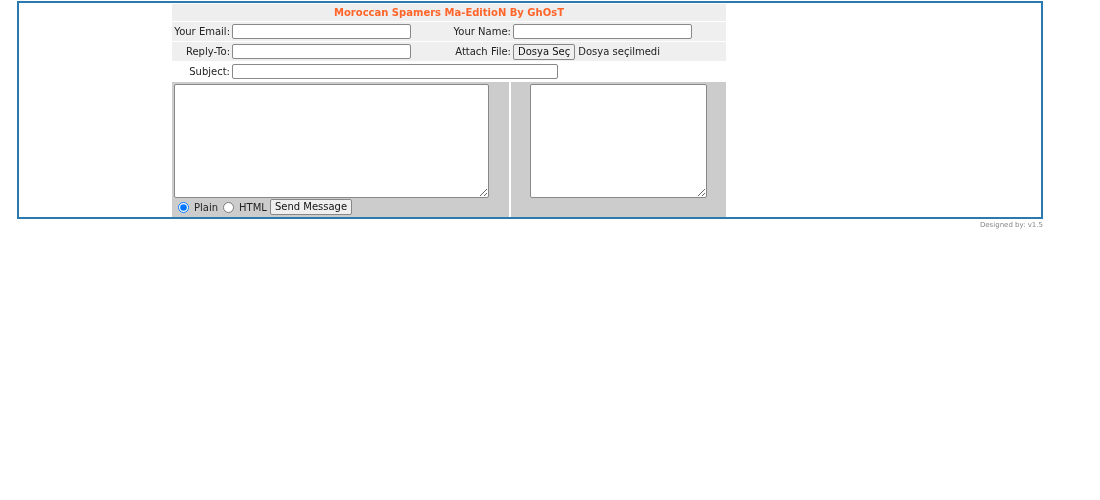  I want to click on field-label: Your Email:, so click(201, 31).